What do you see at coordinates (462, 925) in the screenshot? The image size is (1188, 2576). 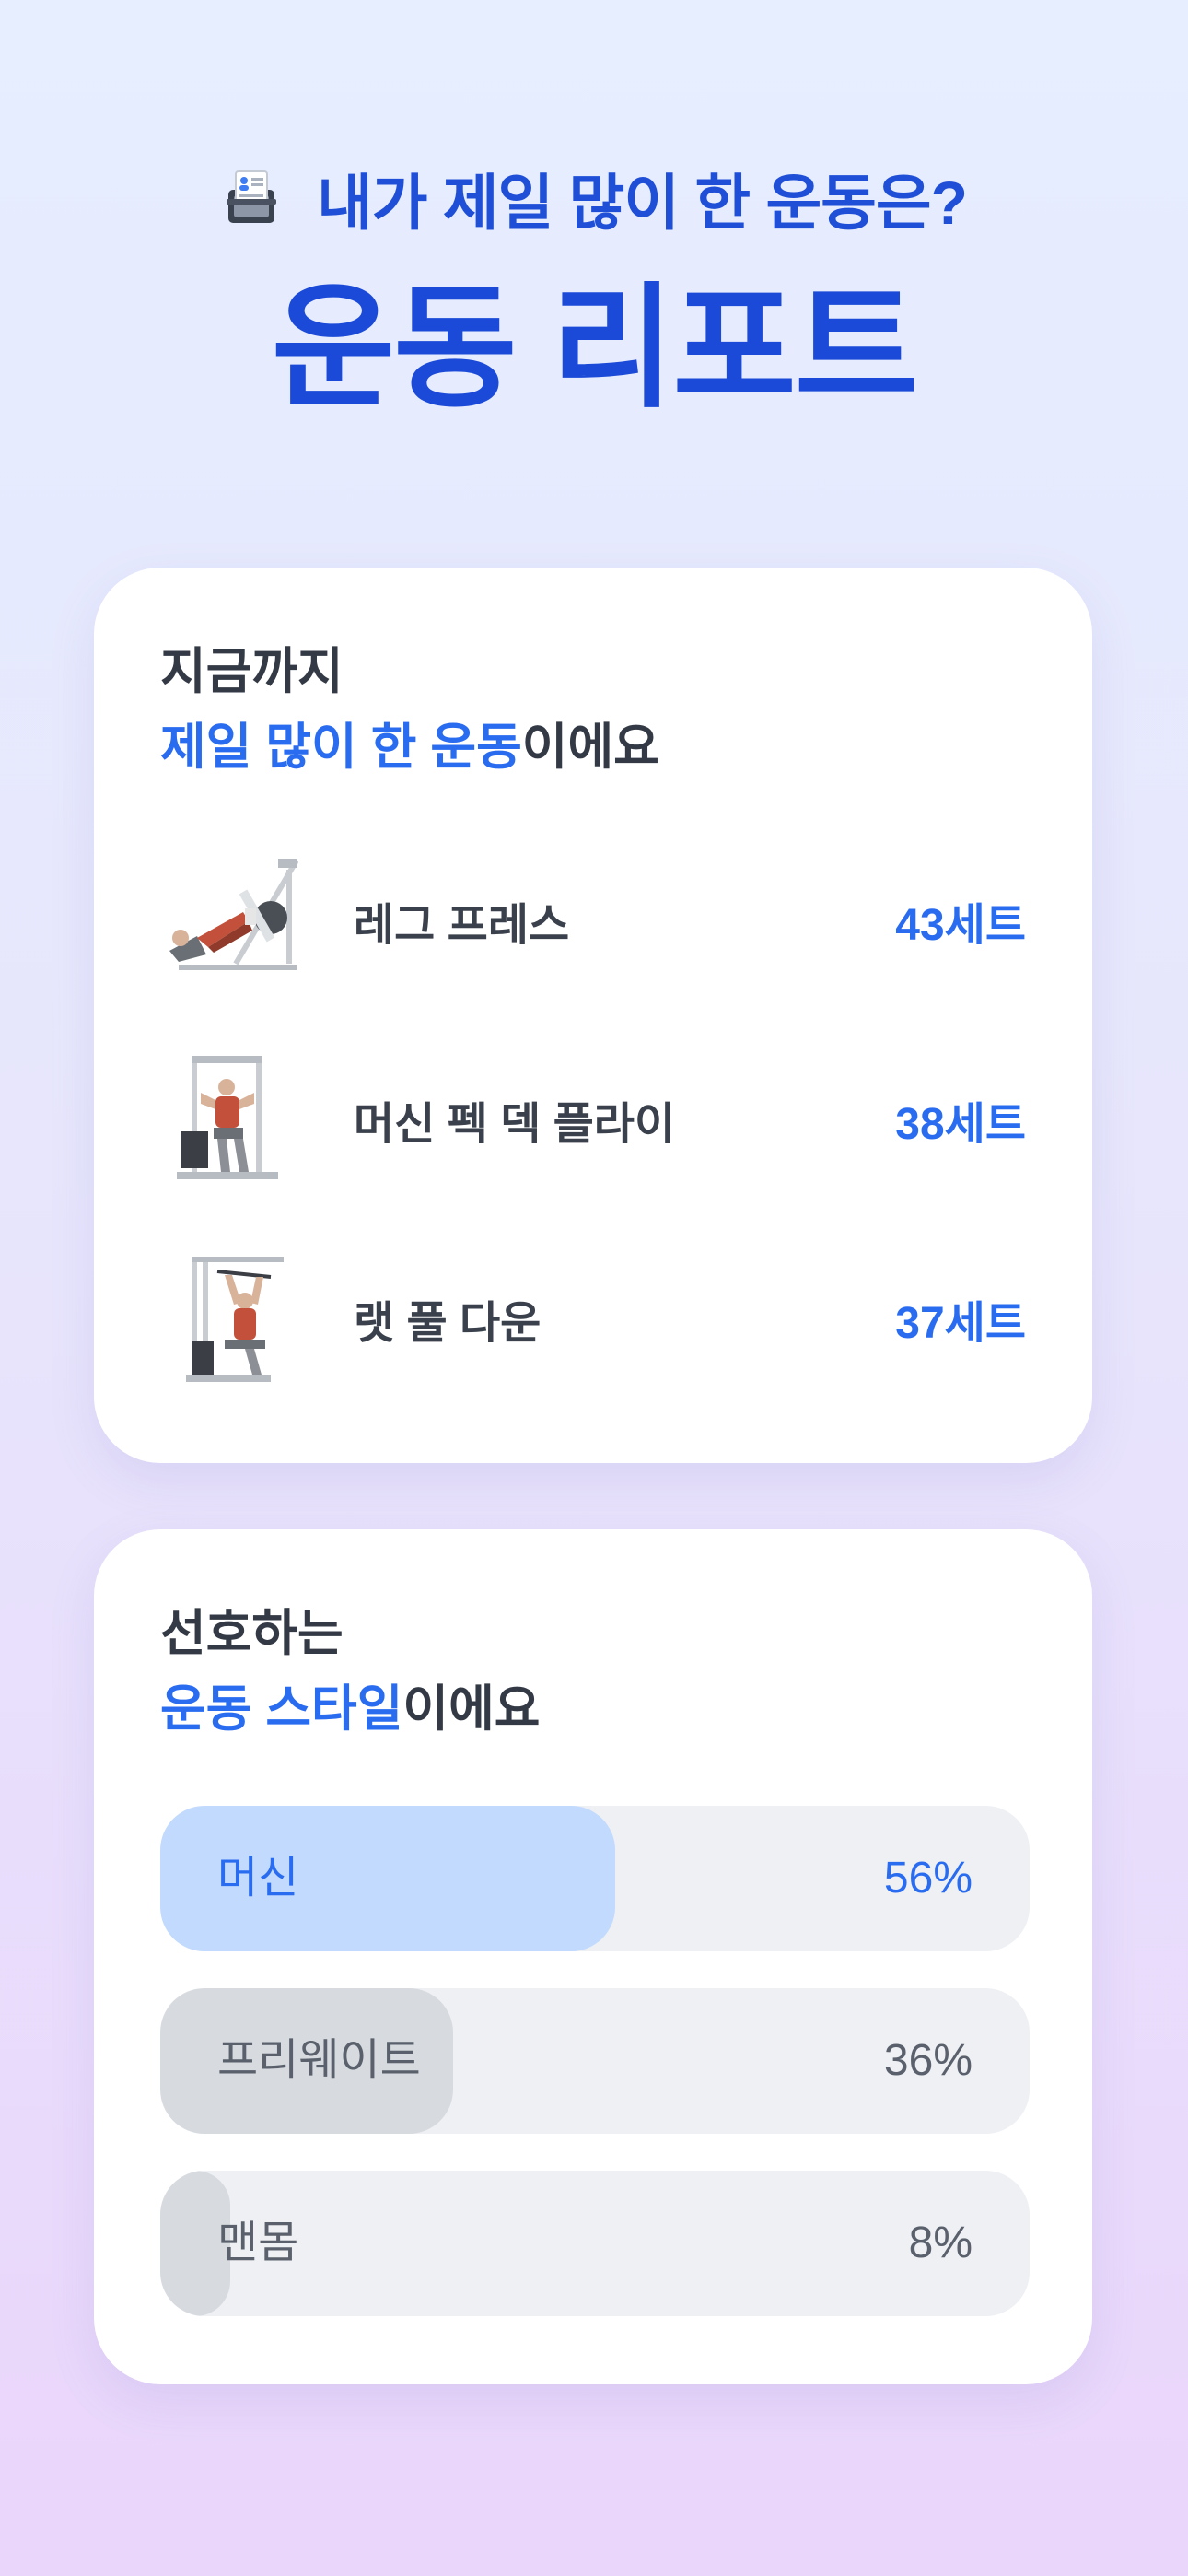 I see `exercise-name: 레그 프레스` at bounding box center [462, 925].